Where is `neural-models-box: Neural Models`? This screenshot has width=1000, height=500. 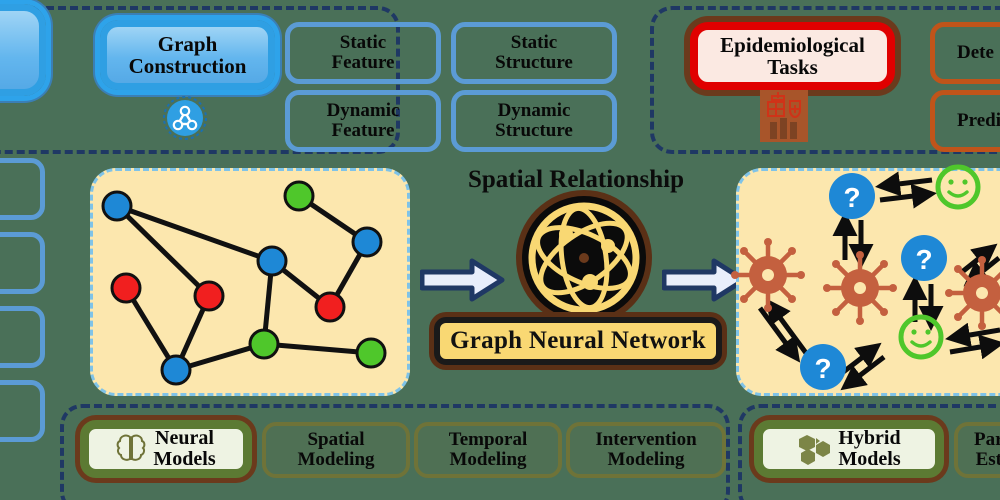 neural-models-box: Neural Models is located at coordinates (166, 449).